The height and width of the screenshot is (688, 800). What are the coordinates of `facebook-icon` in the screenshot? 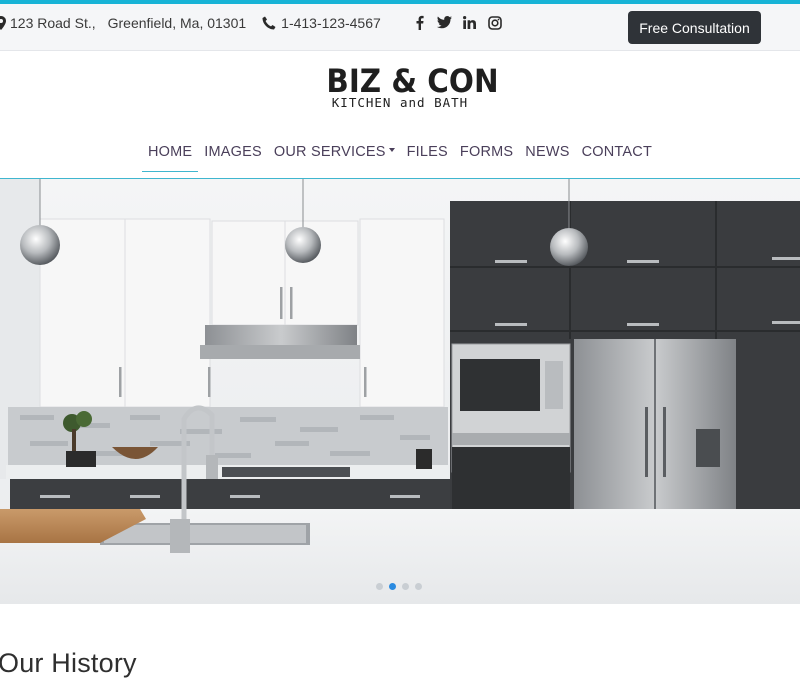 It's located at (419, 22).